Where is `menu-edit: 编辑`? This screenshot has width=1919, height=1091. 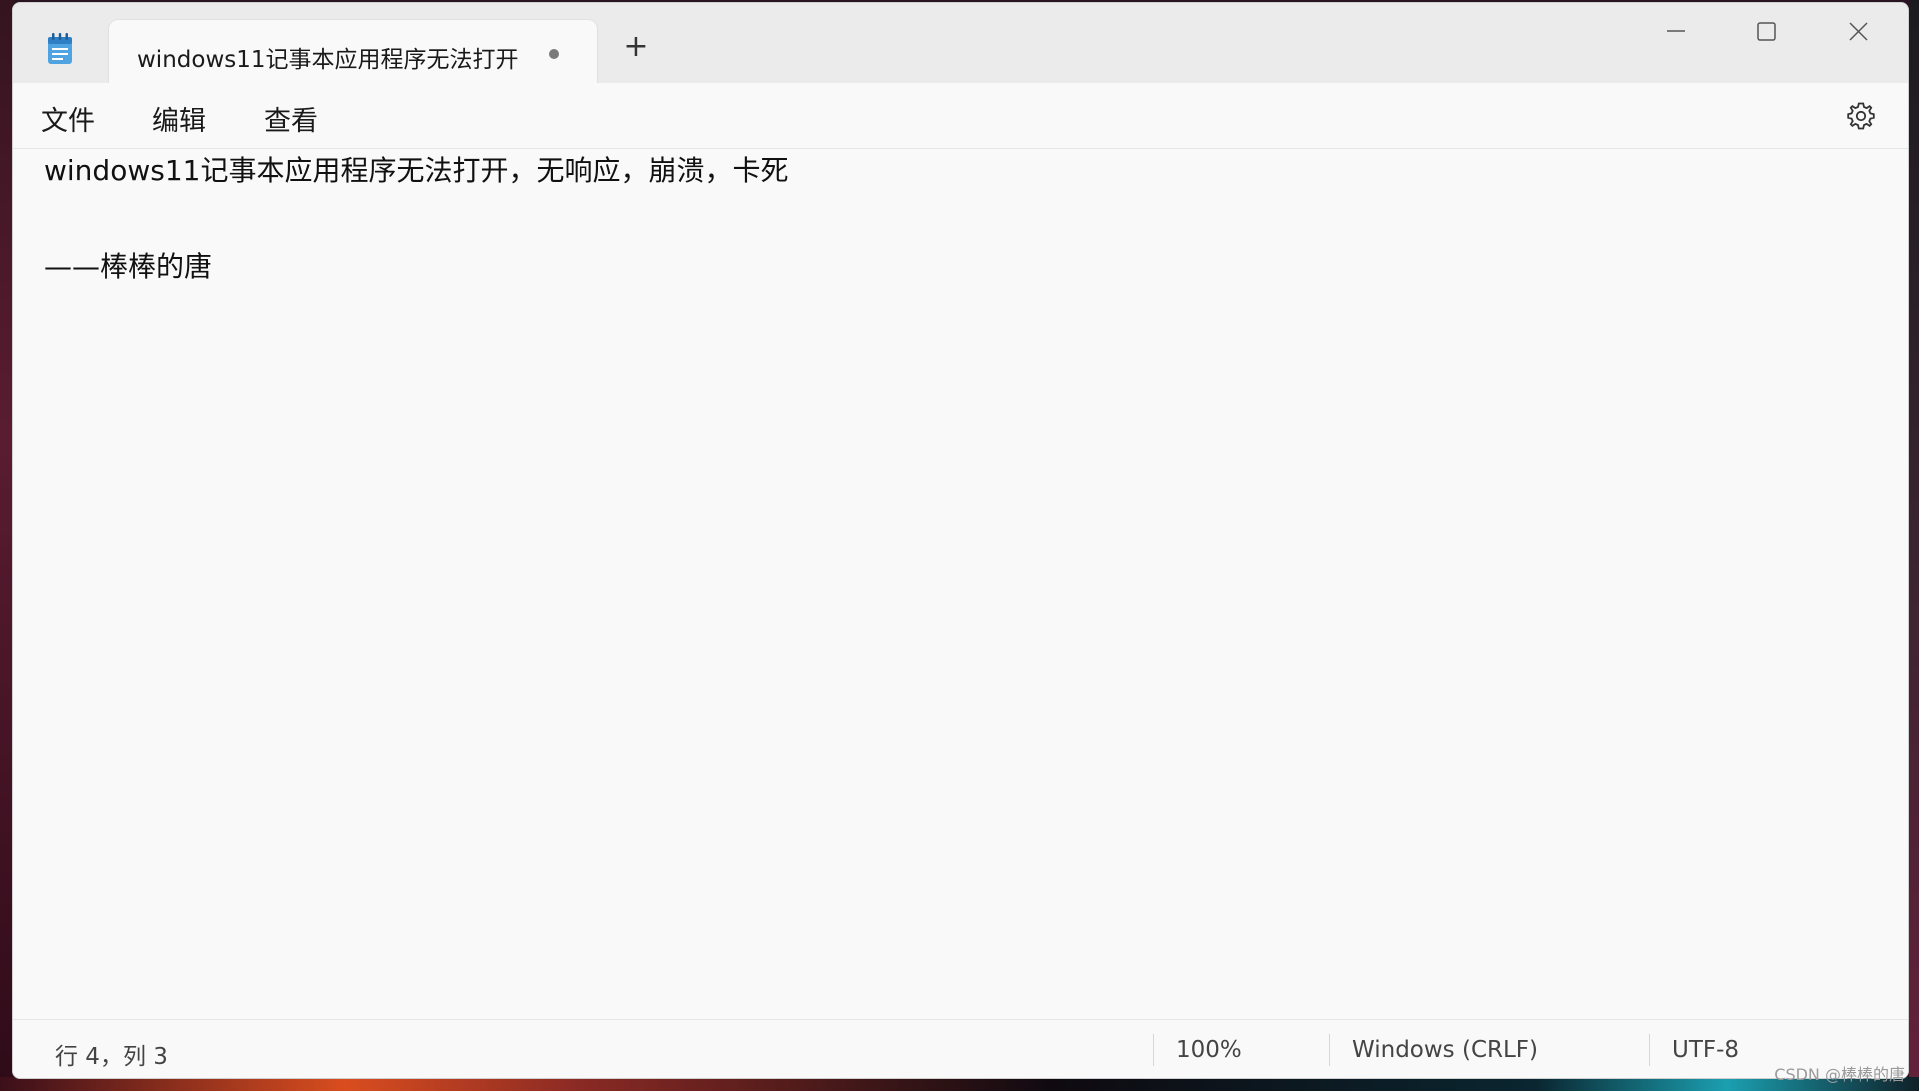 menu-edit: 编辑 is located at coordinates (179, 118).